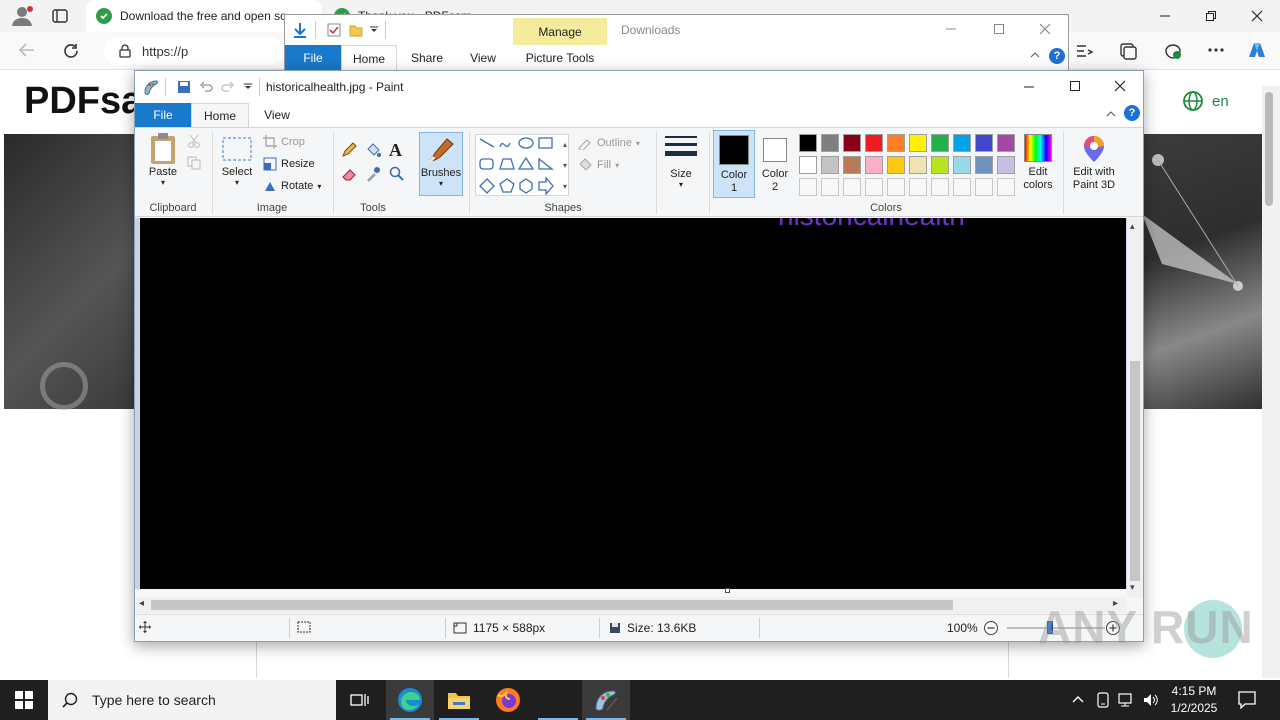 This screenshot has width=1280, height=720. I want to click on taskbar-edge-button, so click(410, 700).